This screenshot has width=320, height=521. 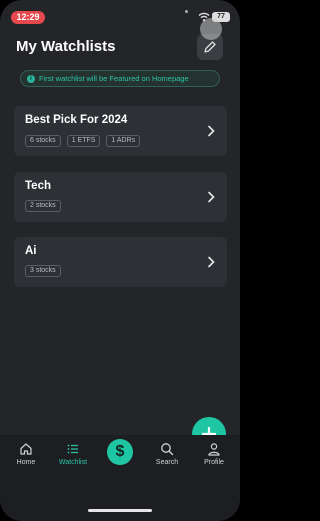 I want to click on info-icon: i, so click(x=31, y=78).